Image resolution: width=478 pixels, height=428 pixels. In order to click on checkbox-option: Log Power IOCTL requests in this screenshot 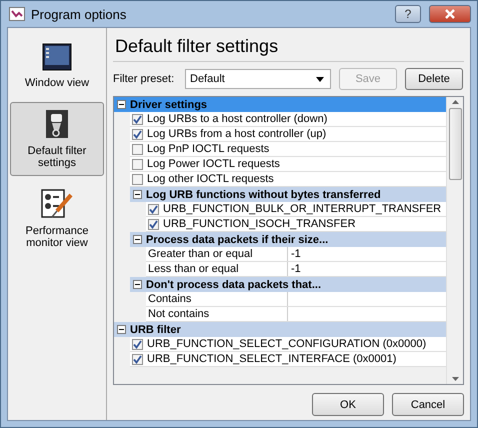, I will do `click(288, 164)`.